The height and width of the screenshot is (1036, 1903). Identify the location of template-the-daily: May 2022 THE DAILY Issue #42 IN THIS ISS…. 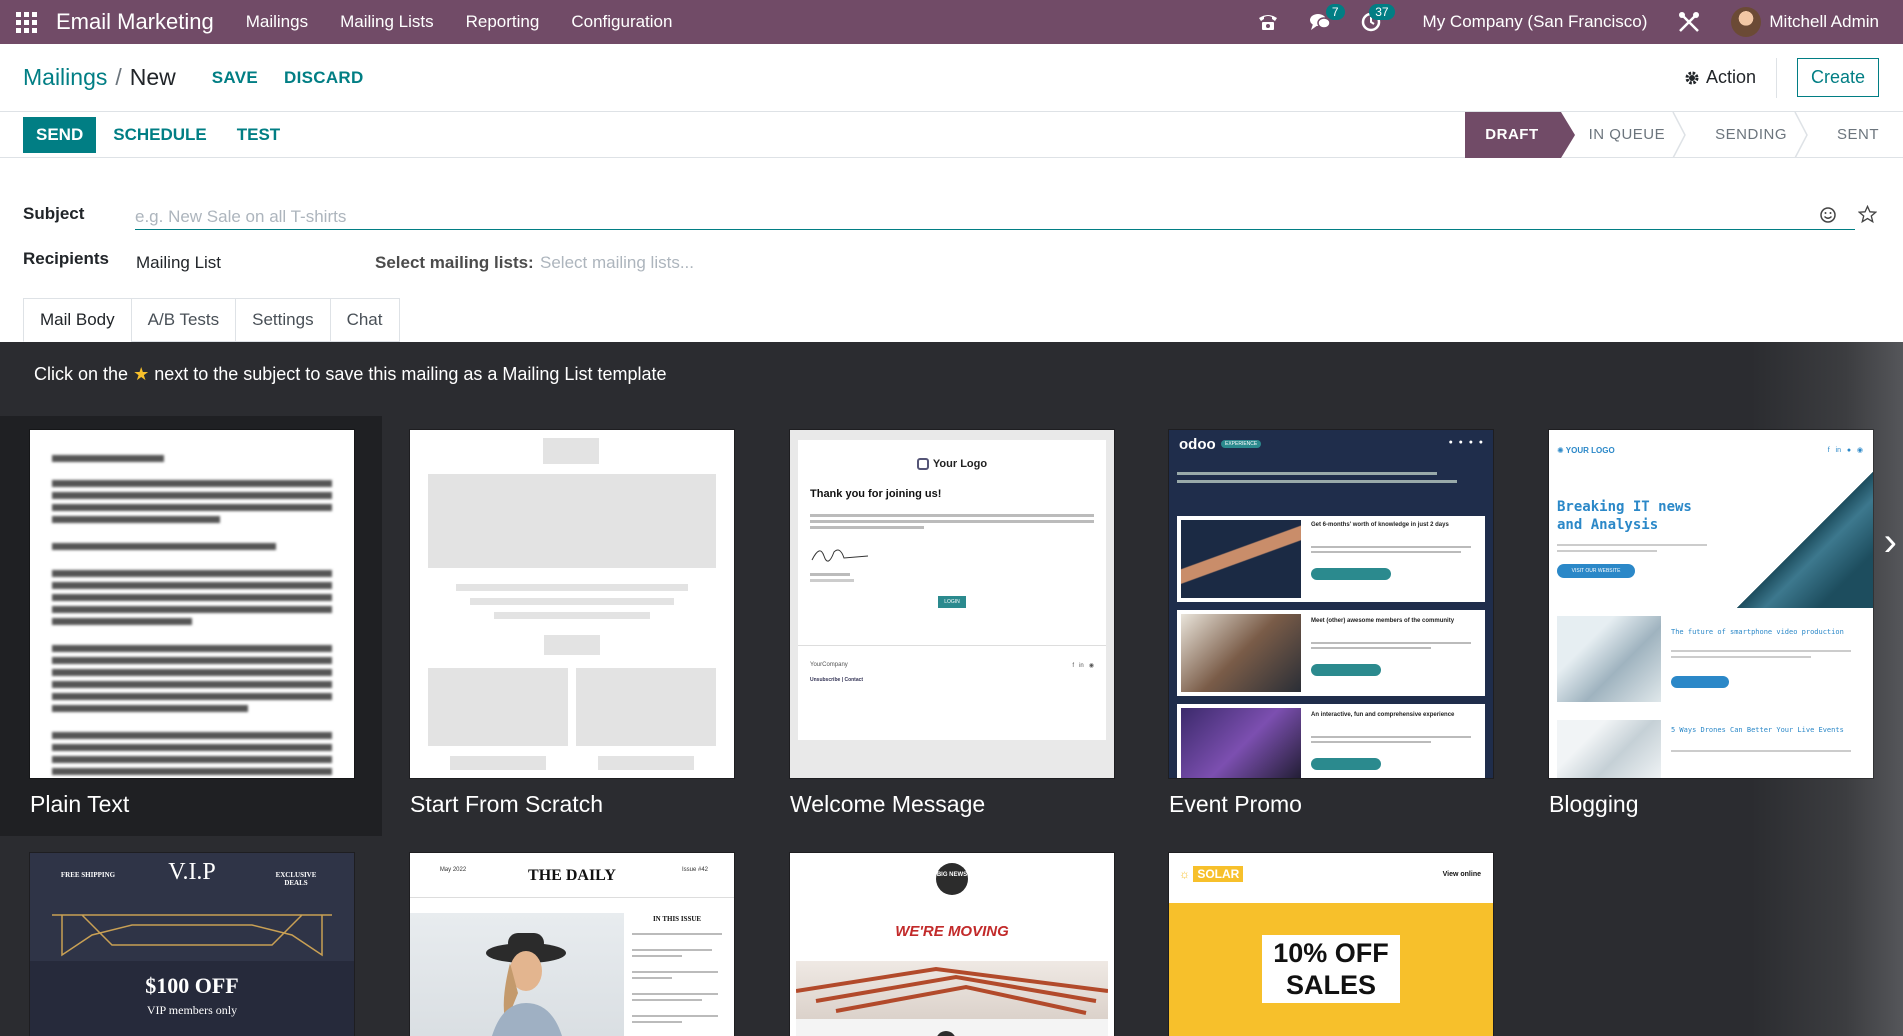
(572, 944).